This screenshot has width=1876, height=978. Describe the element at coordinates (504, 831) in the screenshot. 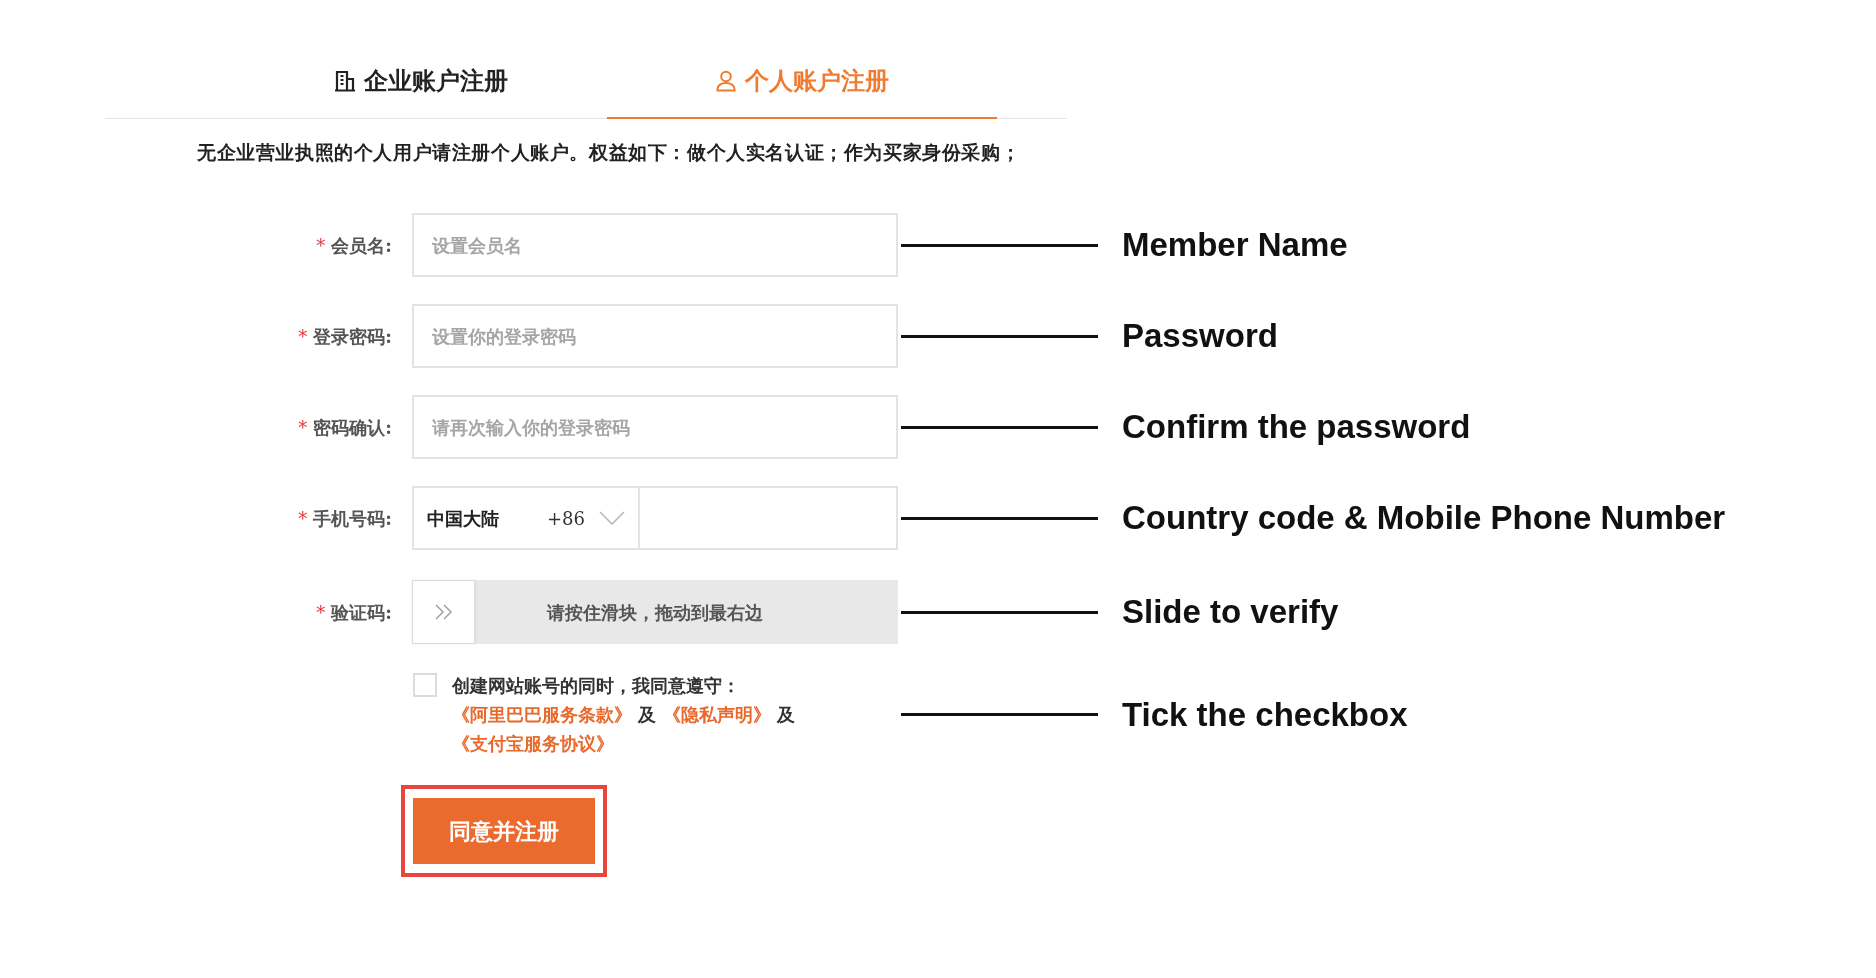

I see `register-button: 同意并注册` at that location.